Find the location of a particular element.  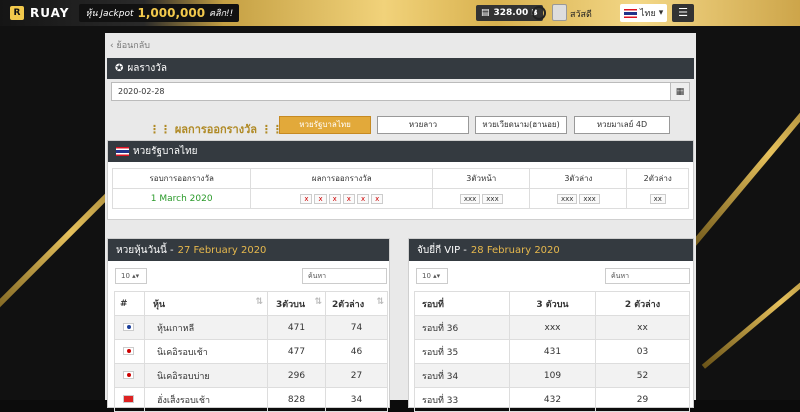

col-two-label: 2ตัวล่าง is located at coordinates (348, 304).